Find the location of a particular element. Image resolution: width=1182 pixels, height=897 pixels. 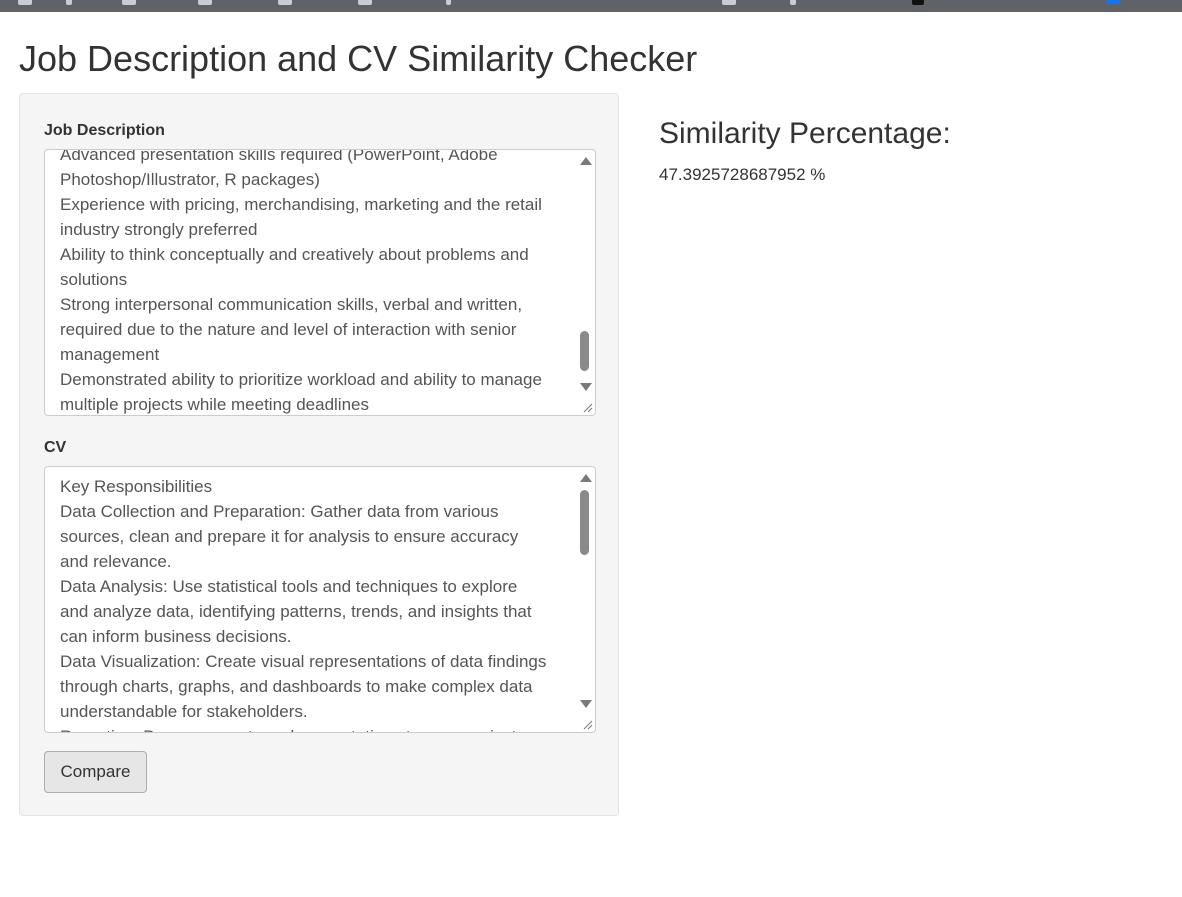

cv-line: understandable for stakeholders. is located at coordinates (184, 711).